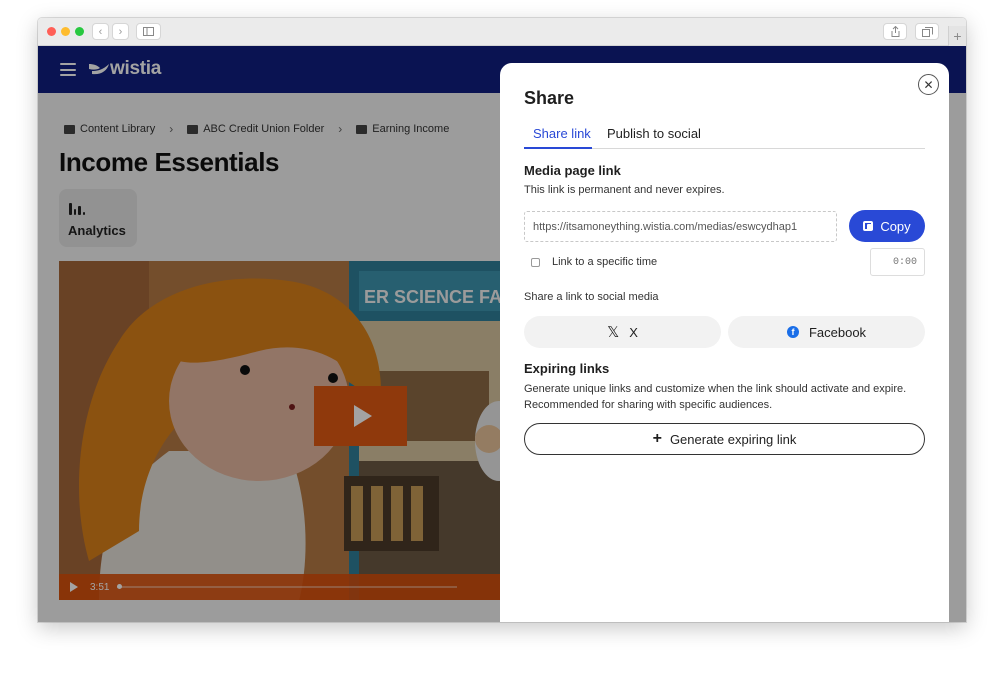  Describe the element at coordinates (51, 31) in the screenshot. I see `close-window-button` at that location.